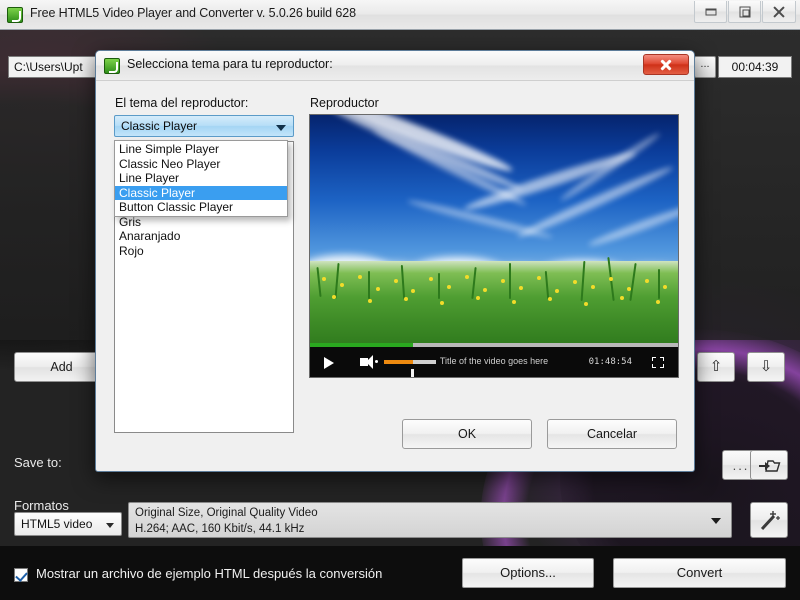 The image size is (800, 600). I want to click on dropdown-option: Classic Player, so click(201, 192).